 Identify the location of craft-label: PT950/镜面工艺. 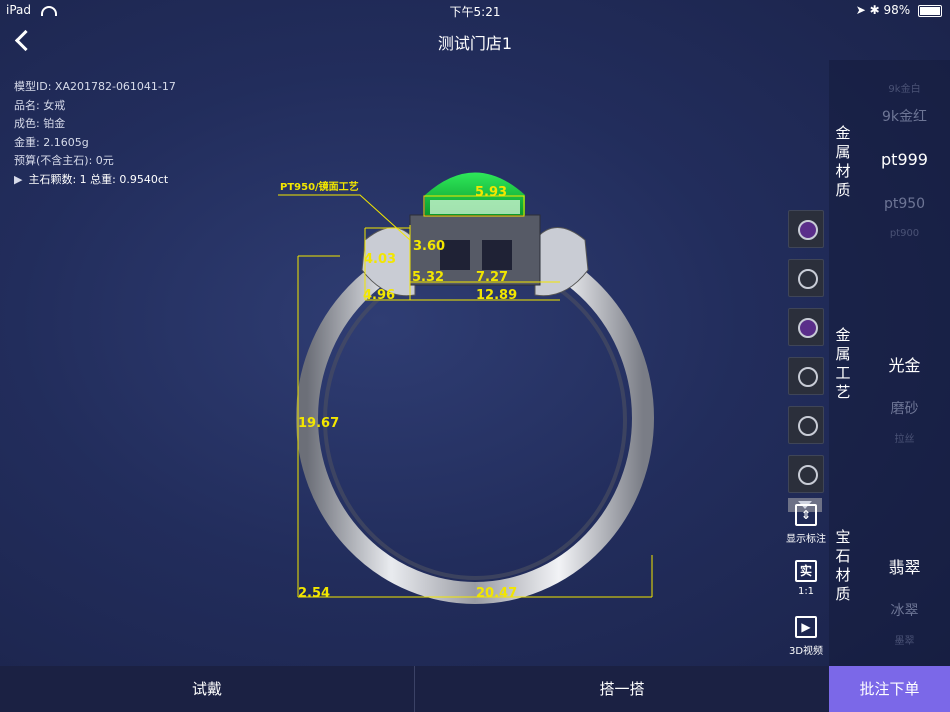
(319, 186).